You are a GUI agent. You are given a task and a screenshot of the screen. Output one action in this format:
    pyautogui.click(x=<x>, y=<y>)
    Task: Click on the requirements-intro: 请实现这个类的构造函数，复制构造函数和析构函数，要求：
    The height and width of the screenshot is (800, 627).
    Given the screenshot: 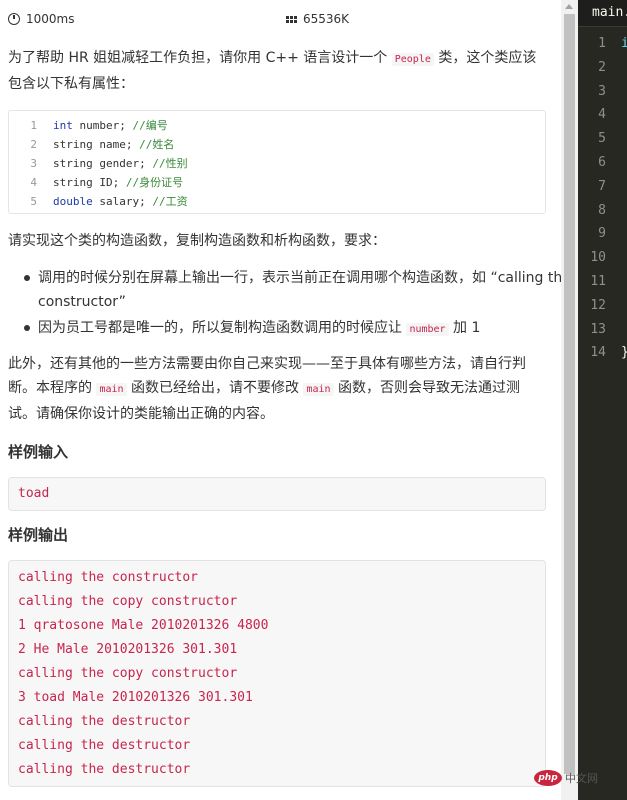 What is the action you would take?
    pyautogui.click(x=197, y=241)
    